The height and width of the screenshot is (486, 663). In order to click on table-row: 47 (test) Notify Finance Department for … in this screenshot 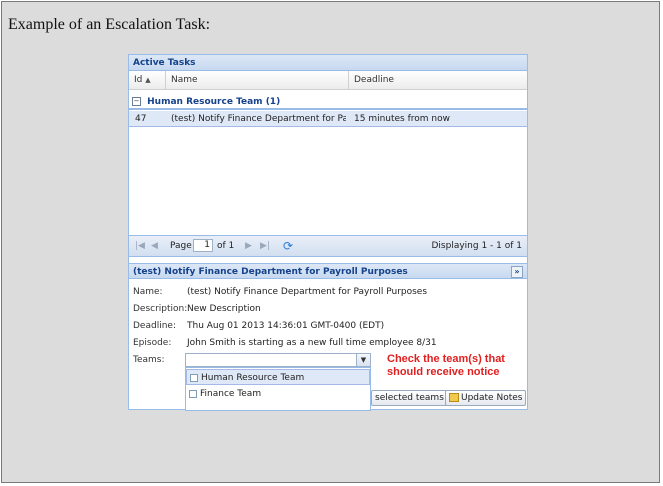, I will do `click(328, 119)`.